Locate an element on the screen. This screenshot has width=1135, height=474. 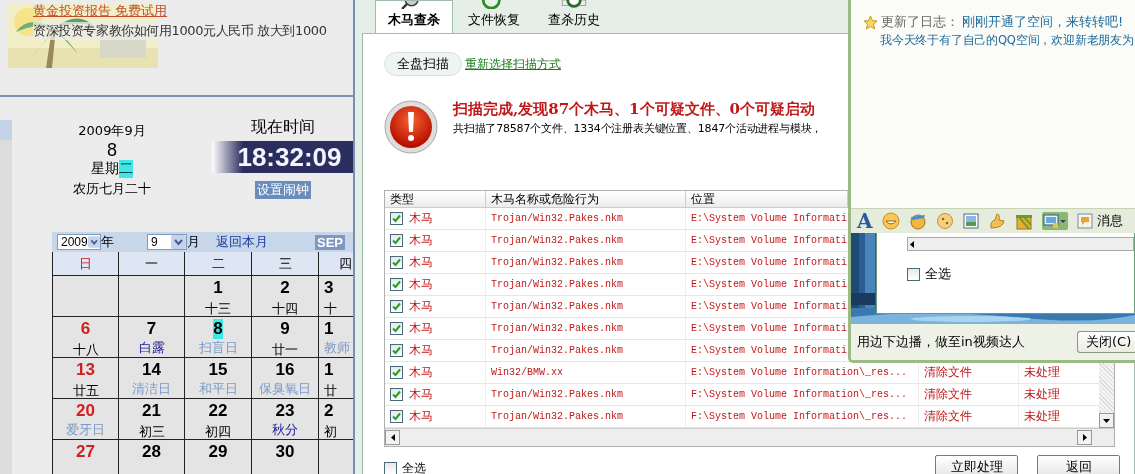
weekday-header: 四 is located at coordinates (336, 264).